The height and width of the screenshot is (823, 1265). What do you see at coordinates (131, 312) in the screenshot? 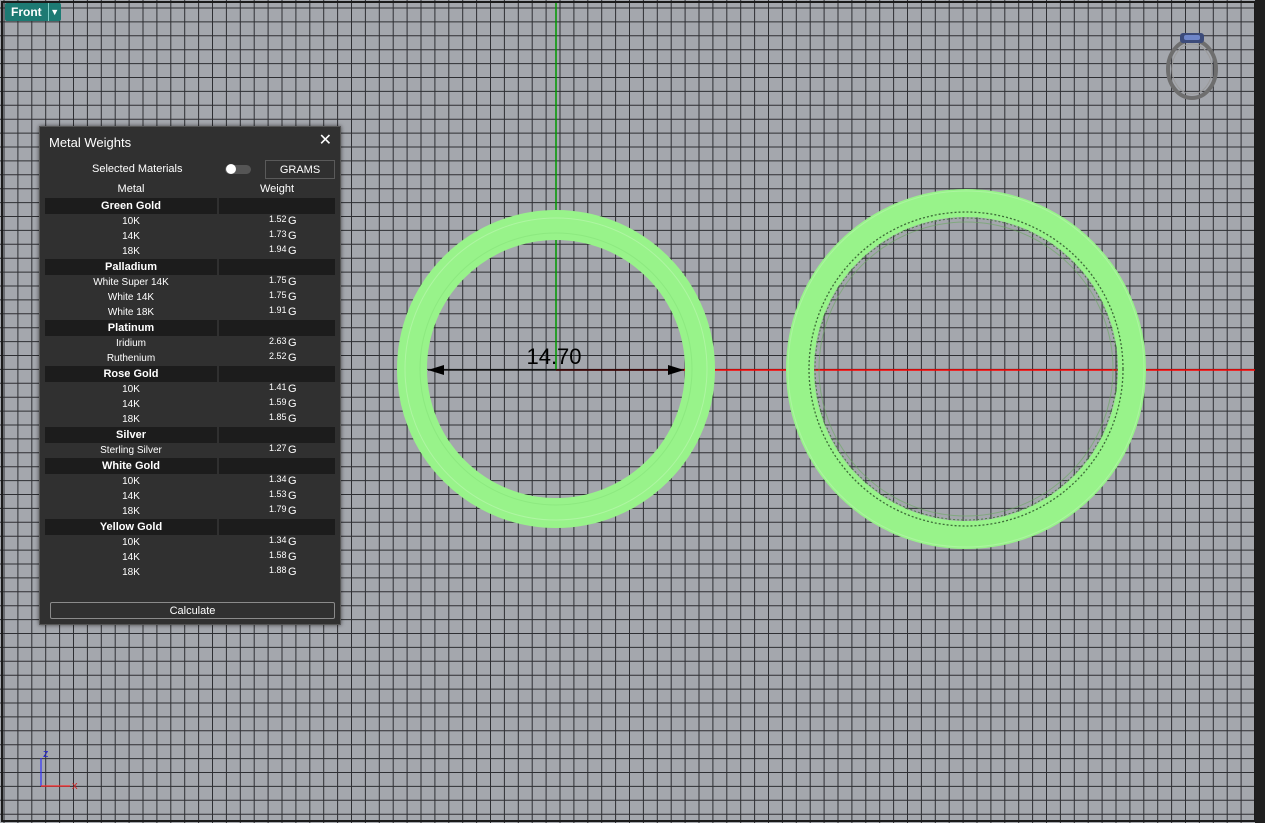
I see `metal-alloy-name: White 18K` at bounding box center [131, 312].